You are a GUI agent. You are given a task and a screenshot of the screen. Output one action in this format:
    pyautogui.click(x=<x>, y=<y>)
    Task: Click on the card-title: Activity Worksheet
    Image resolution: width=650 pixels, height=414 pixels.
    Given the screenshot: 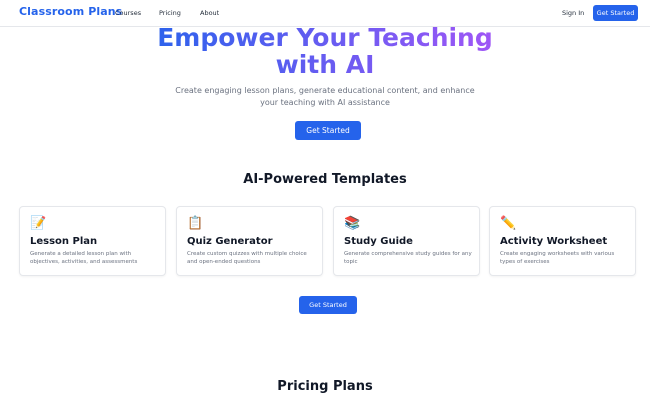 What is the action you would take?
    pyautogui.click(x=554, y=241)
    